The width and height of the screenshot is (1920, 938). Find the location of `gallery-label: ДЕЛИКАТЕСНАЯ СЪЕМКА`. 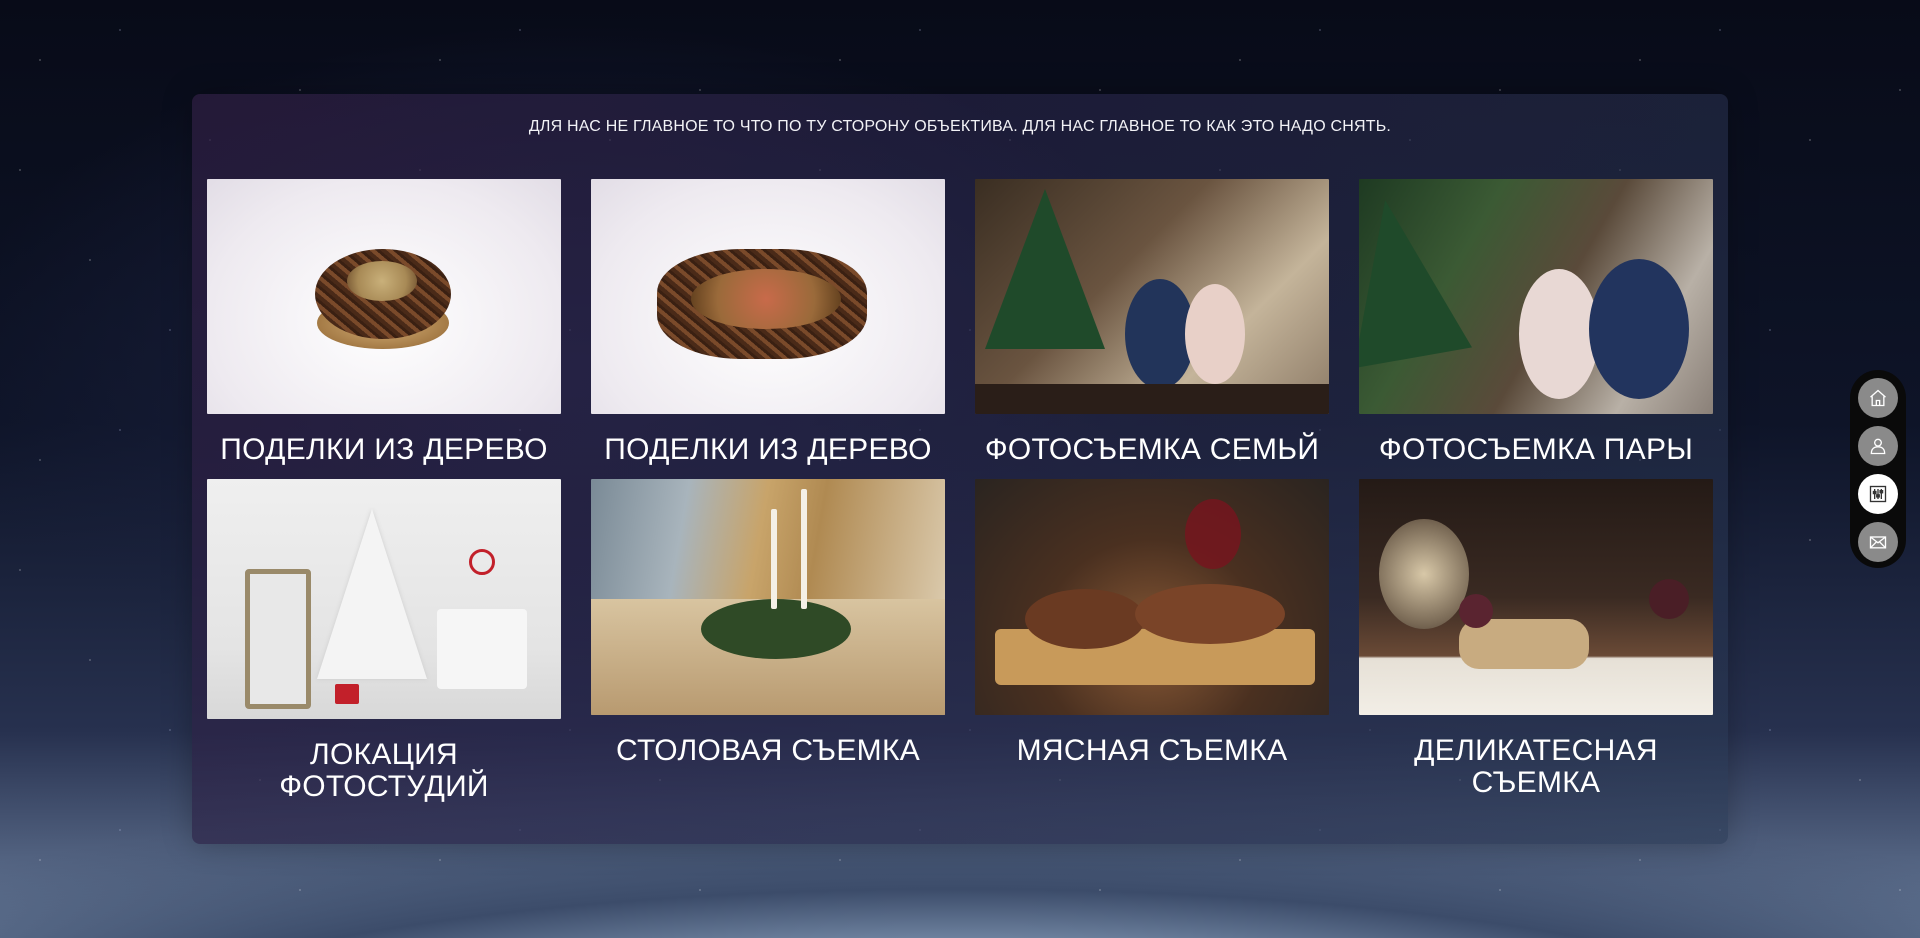

gallery-label: ДЕЛИКАТЕСНАЯ СЪЕМКА is located at coordinates (1536, 766).